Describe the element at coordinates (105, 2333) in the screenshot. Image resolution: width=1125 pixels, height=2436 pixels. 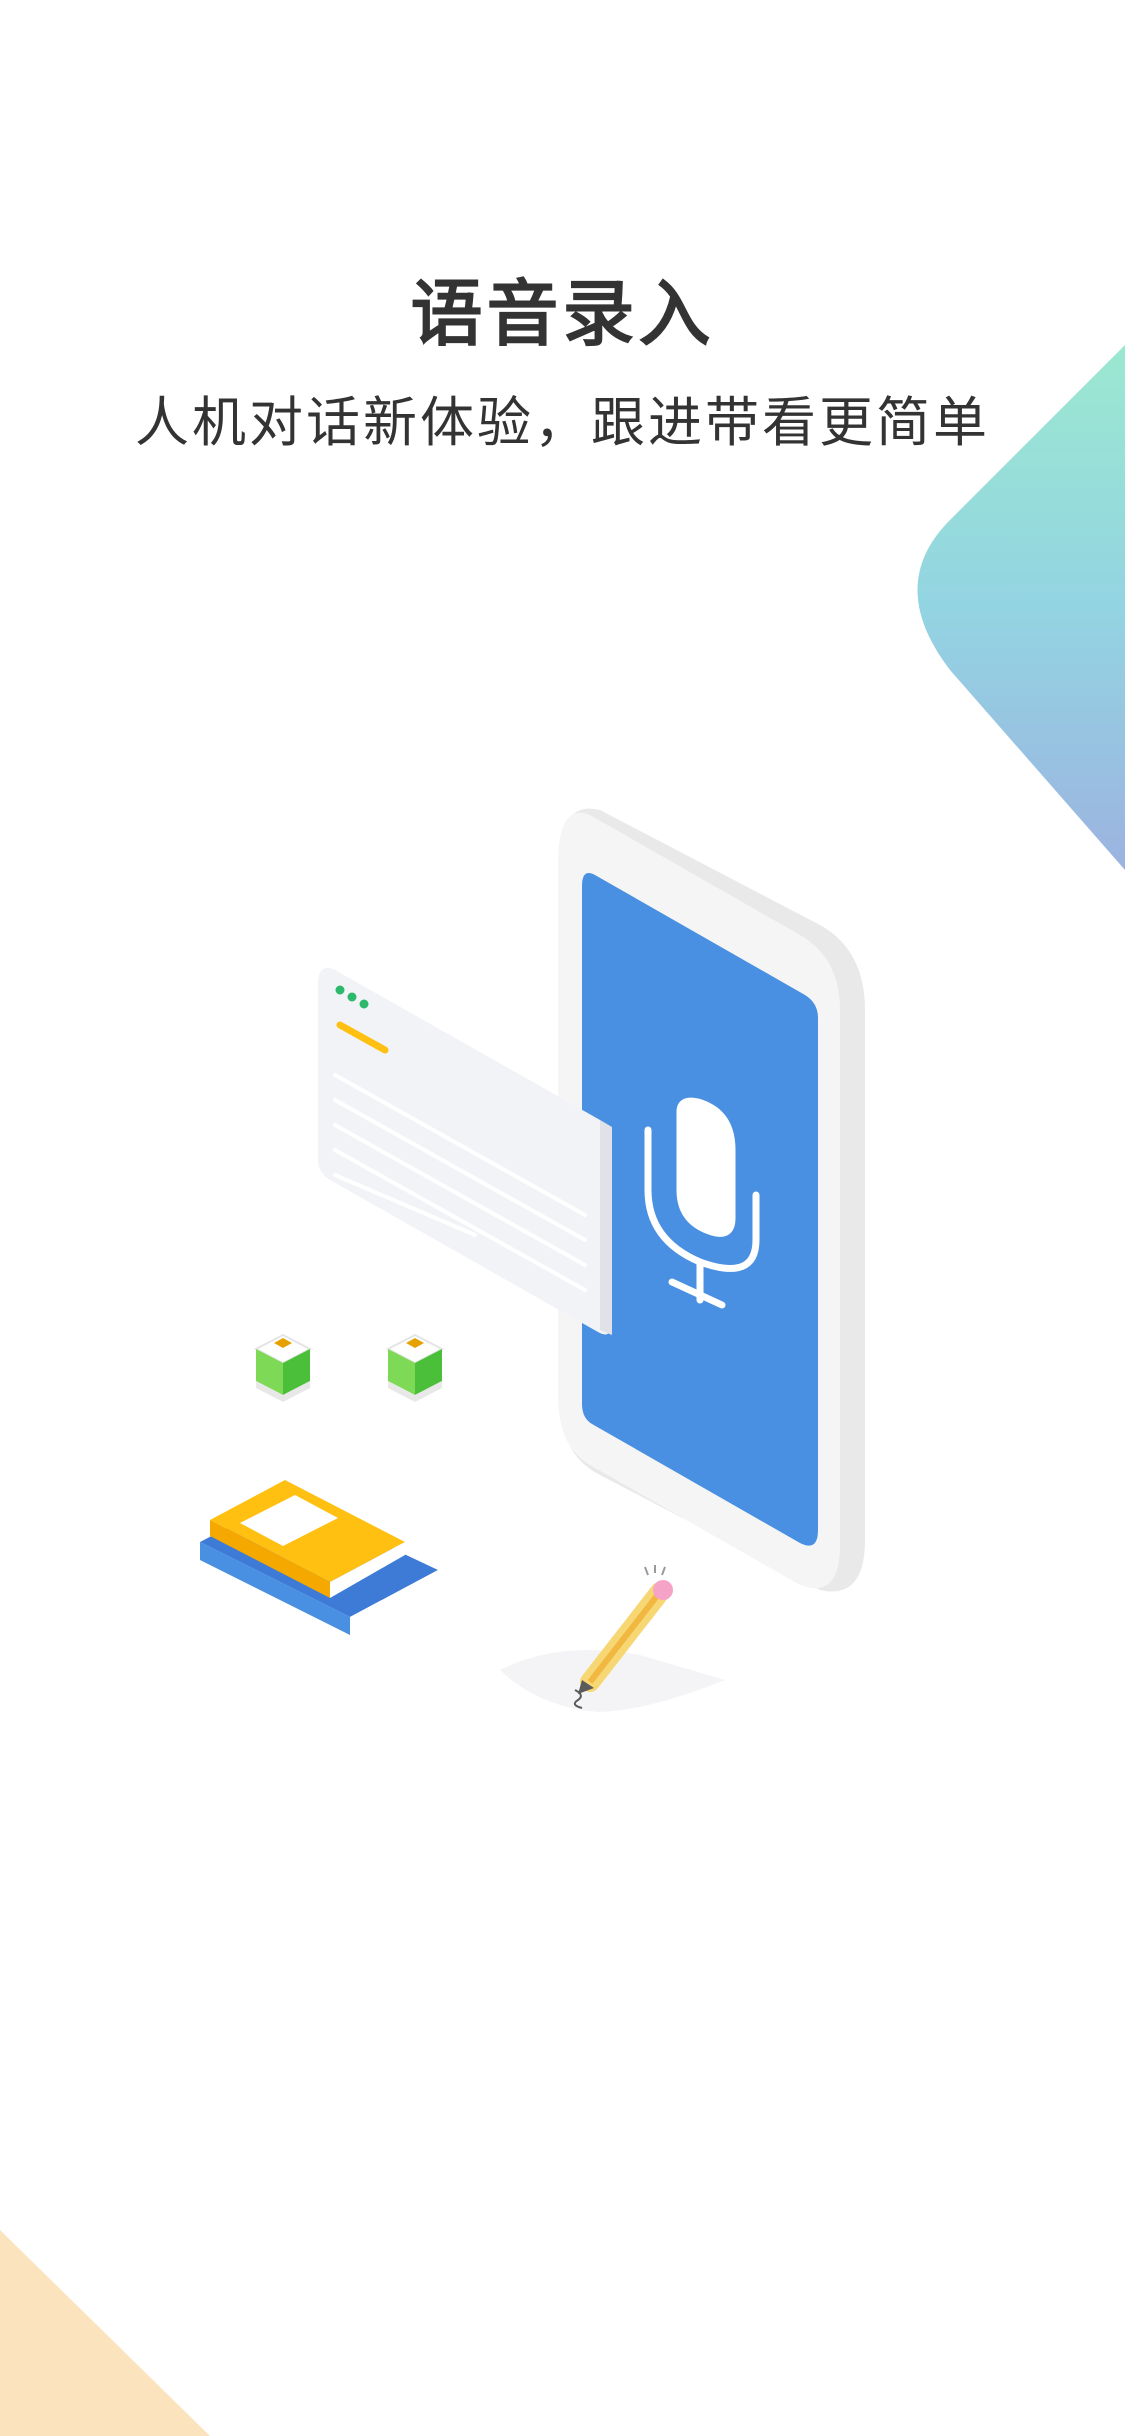
I see `corner-decoration` at that location.